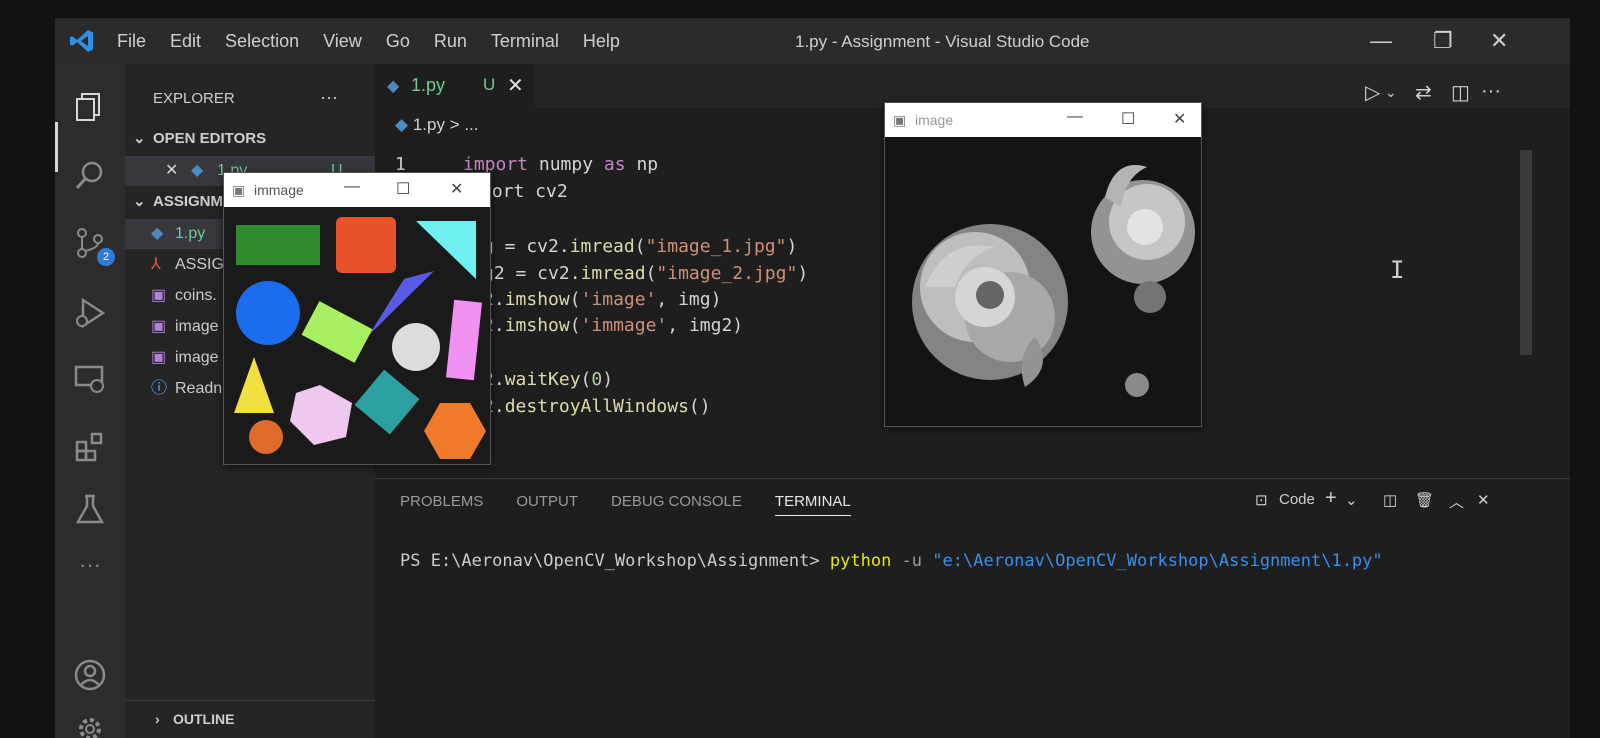 The width and height of the screenshot is (1600, 738). What do you see at coordinates (194, 98) in the screenshot?
I see `explorer-title: EXPLORER` at bounding box center [194, 98].